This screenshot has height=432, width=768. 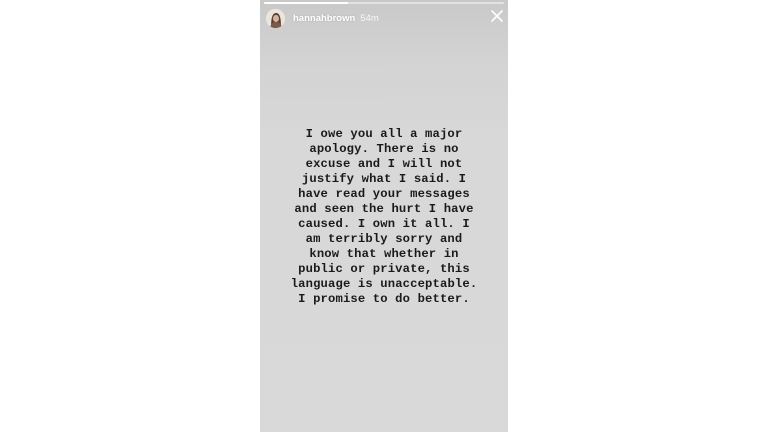 I want to click on avatar, so click(x=275, y=18).